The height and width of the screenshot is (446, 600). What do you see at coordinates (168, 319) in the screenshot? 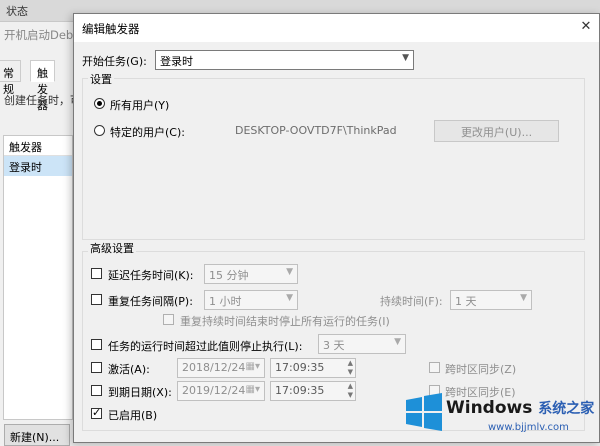
I see `stop-all-tasks-checkbox` at bounding box center [168, 319].